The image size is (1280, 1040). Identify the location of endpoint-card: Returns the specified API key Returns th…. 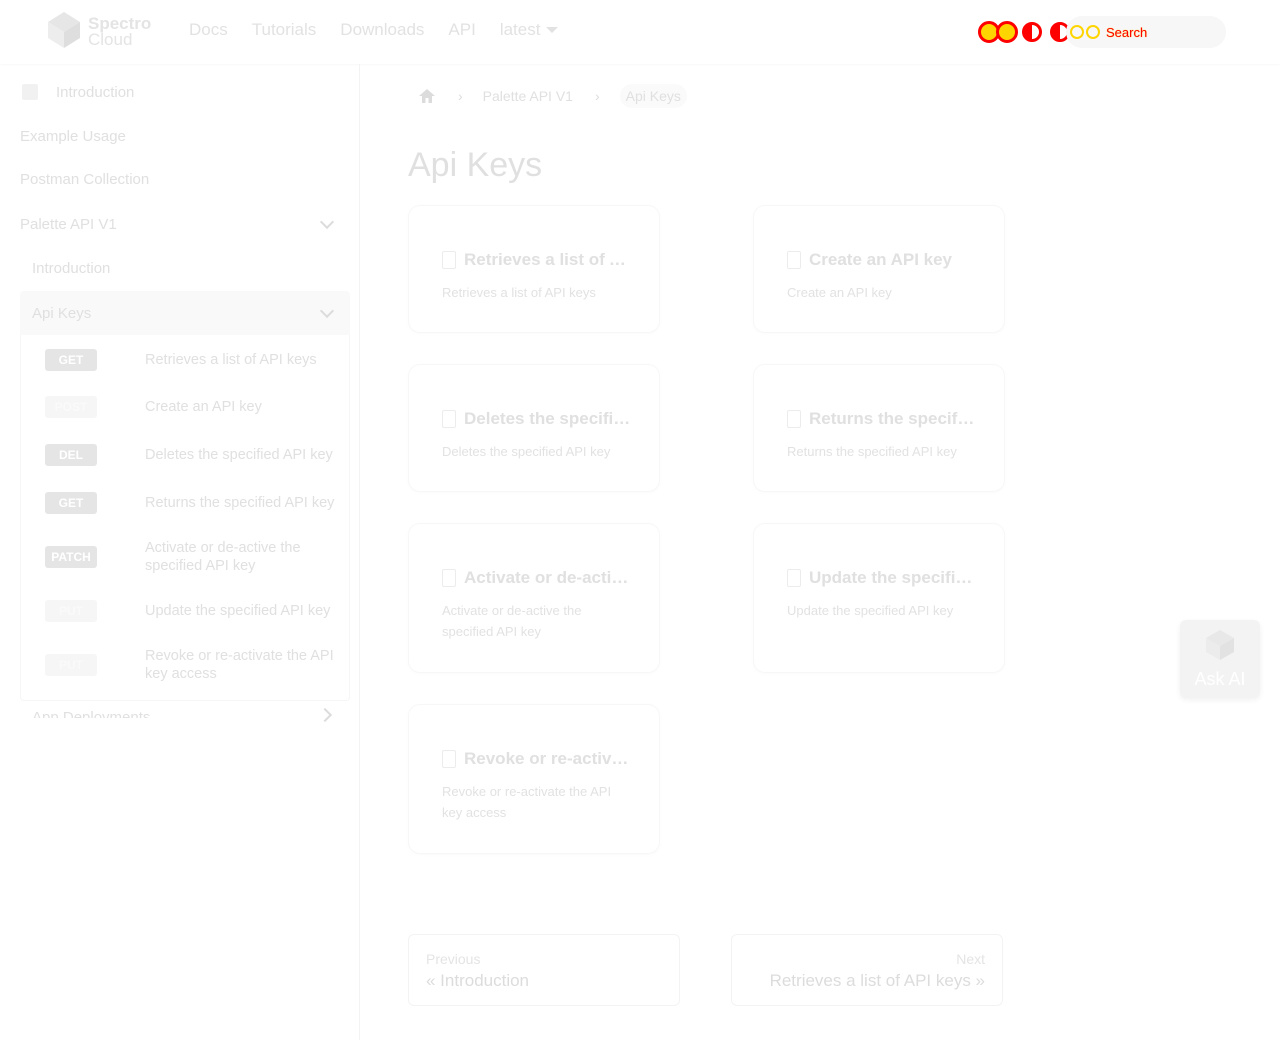
(879, 428).